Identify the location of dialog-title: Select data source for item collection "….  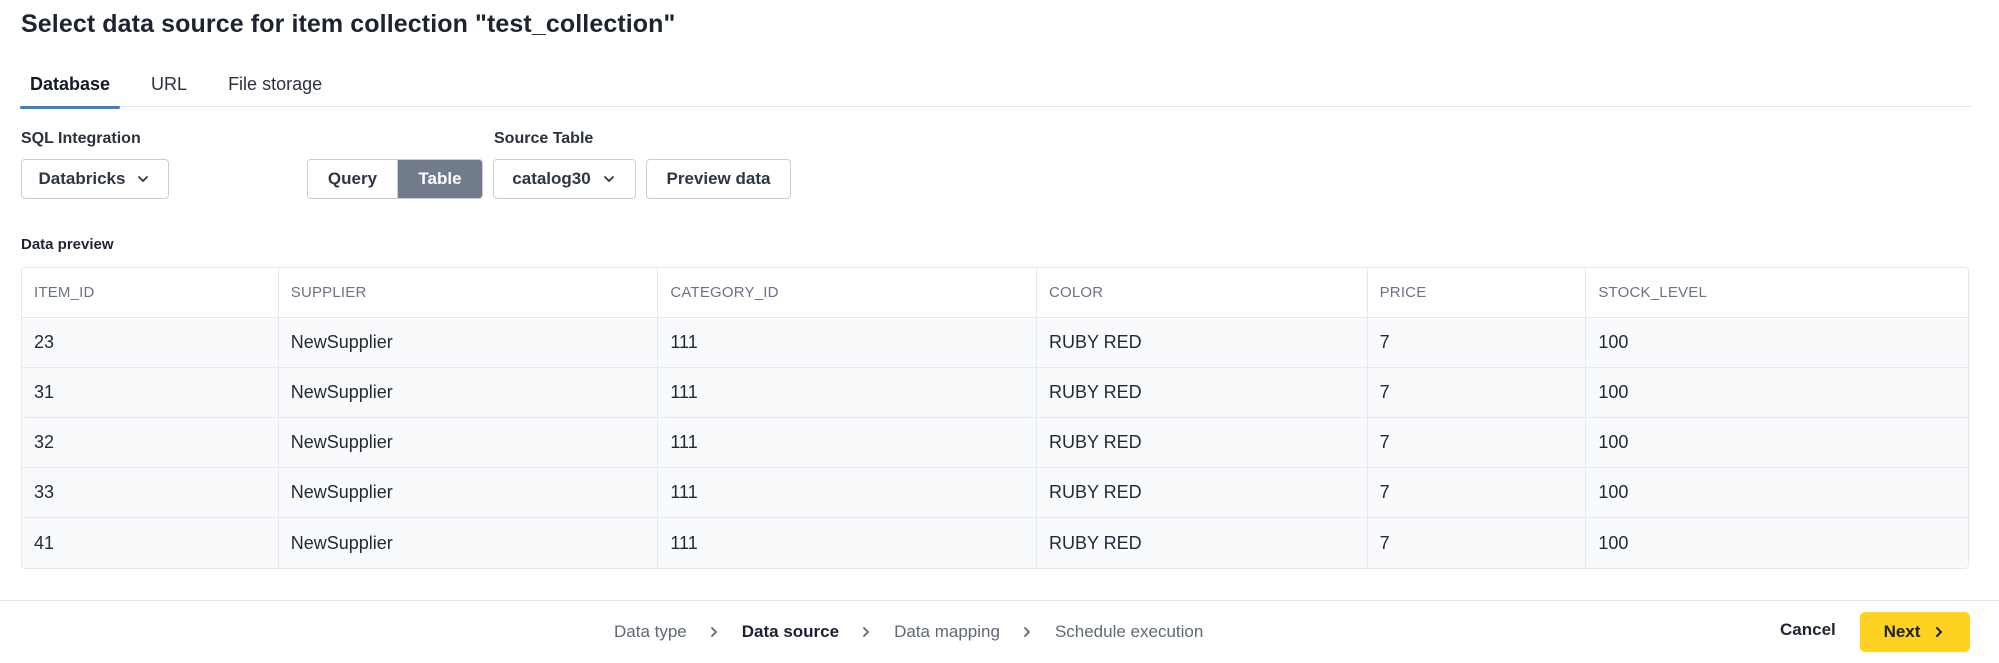
(348, 24).